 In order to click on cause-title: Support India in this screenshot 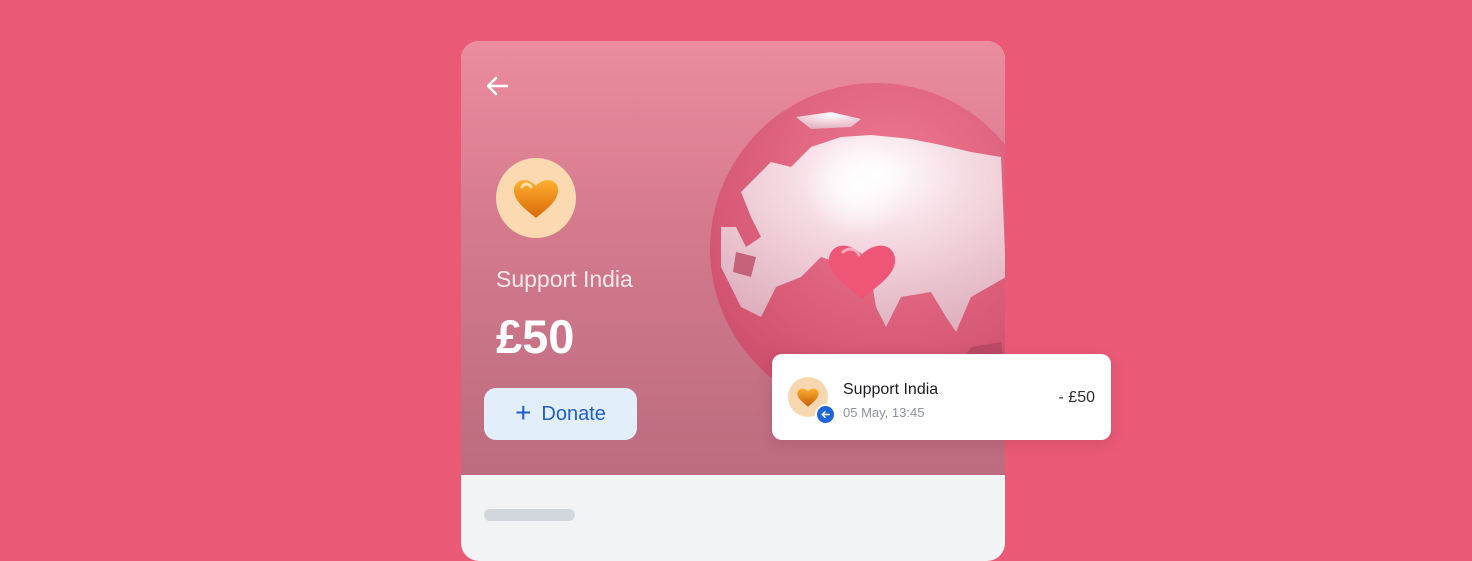, I will do `click(564, 279)`.